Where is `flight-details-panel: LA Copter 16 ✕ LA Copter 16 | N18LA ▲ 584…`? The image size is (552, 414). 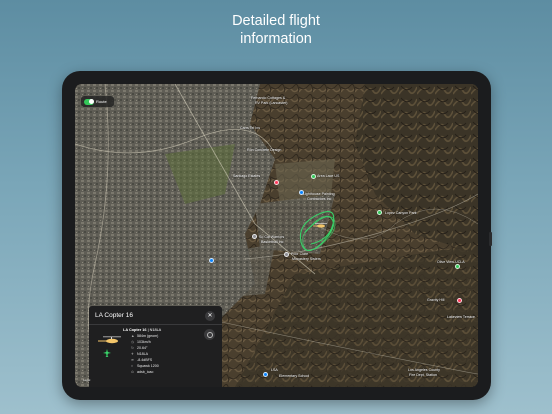
flight-details-panel: LA Copter 16 ✕ LA Copter 16 | N18LA ▲ 584… is located at coordinates (155, 346).